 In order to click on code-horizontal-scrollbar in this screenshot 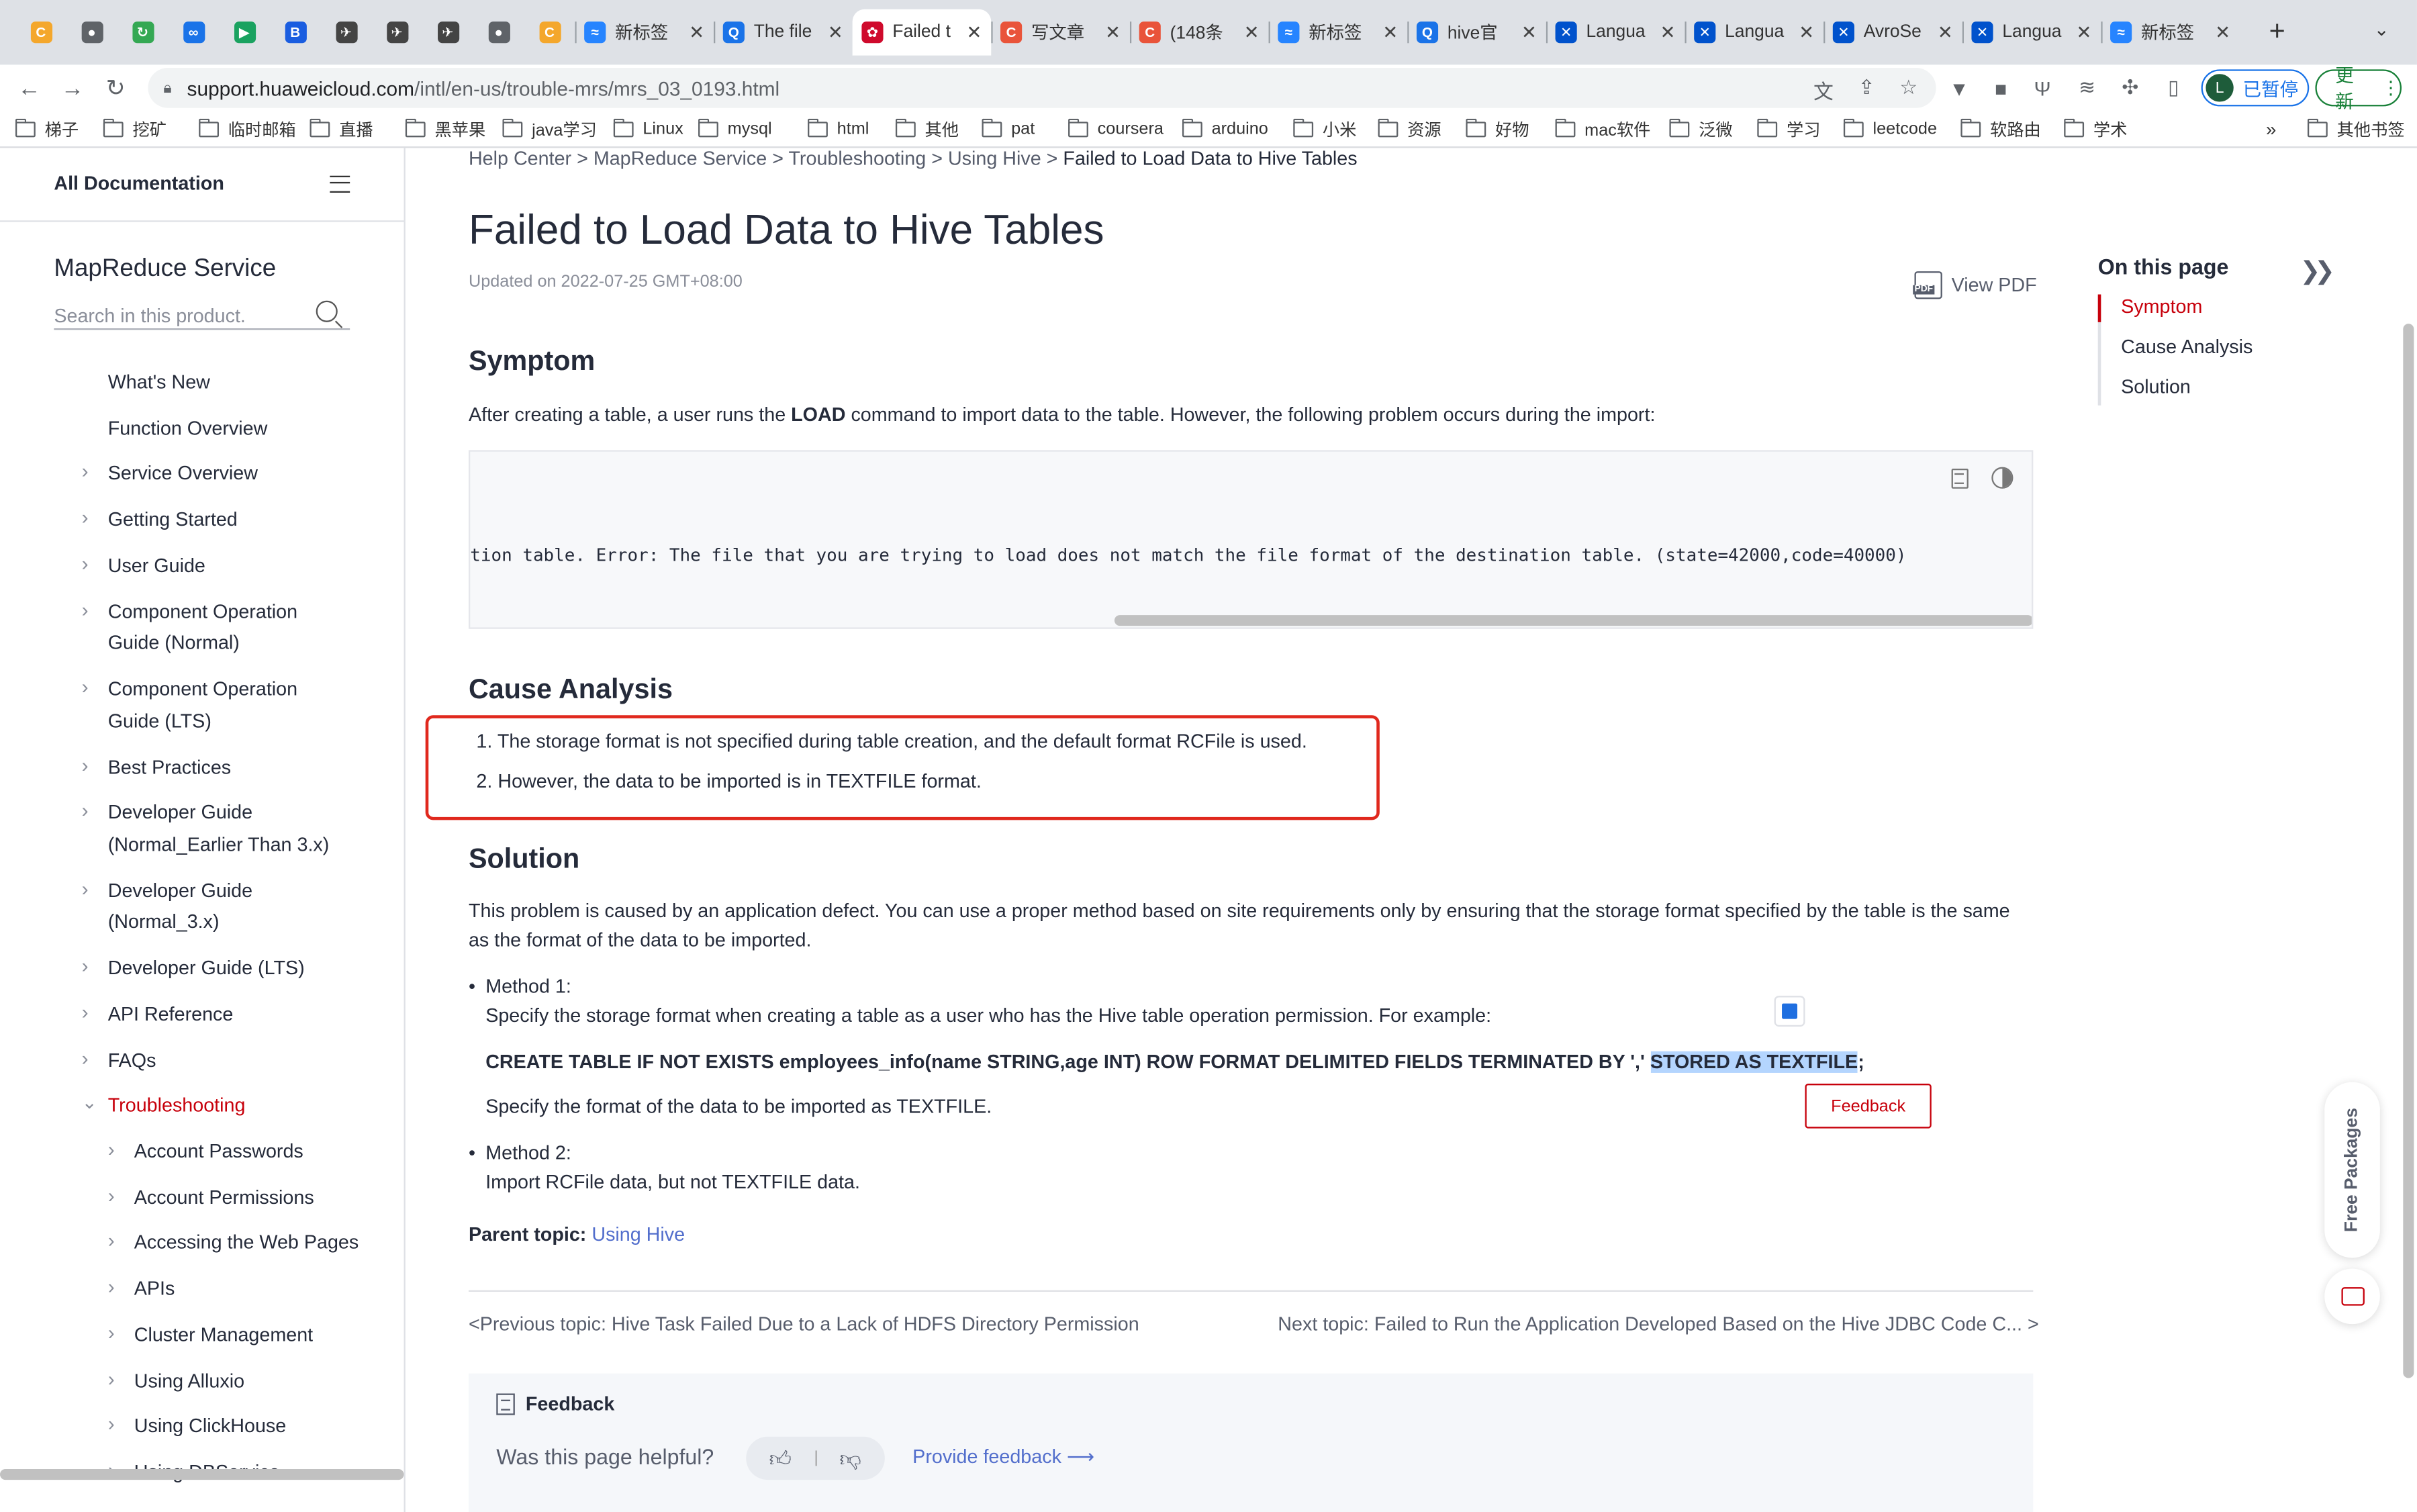, I will do `click(1573, 620)`.